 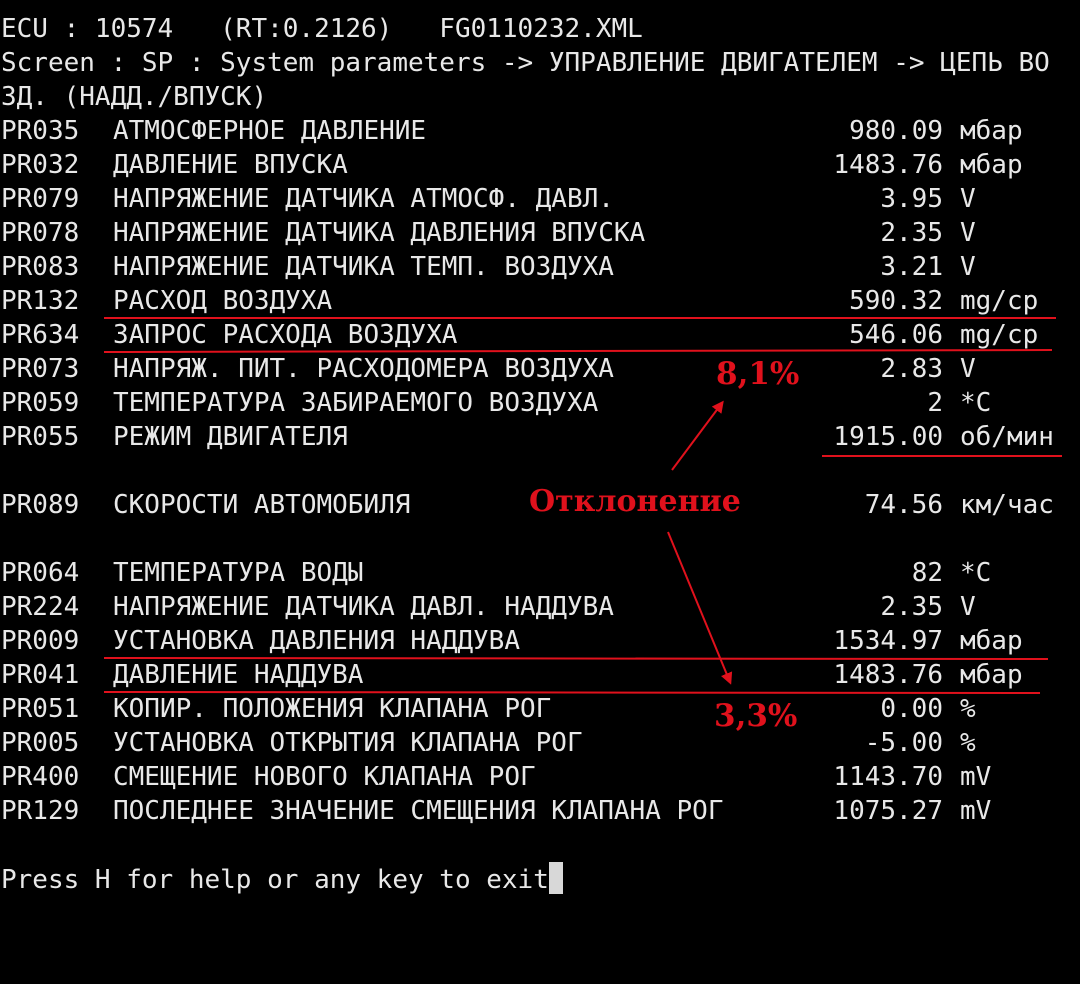 What do you see at coordinates (635, 501) in the screenshot?
I see `deviation-label: Отклонение` at bounding box center [635, 501].